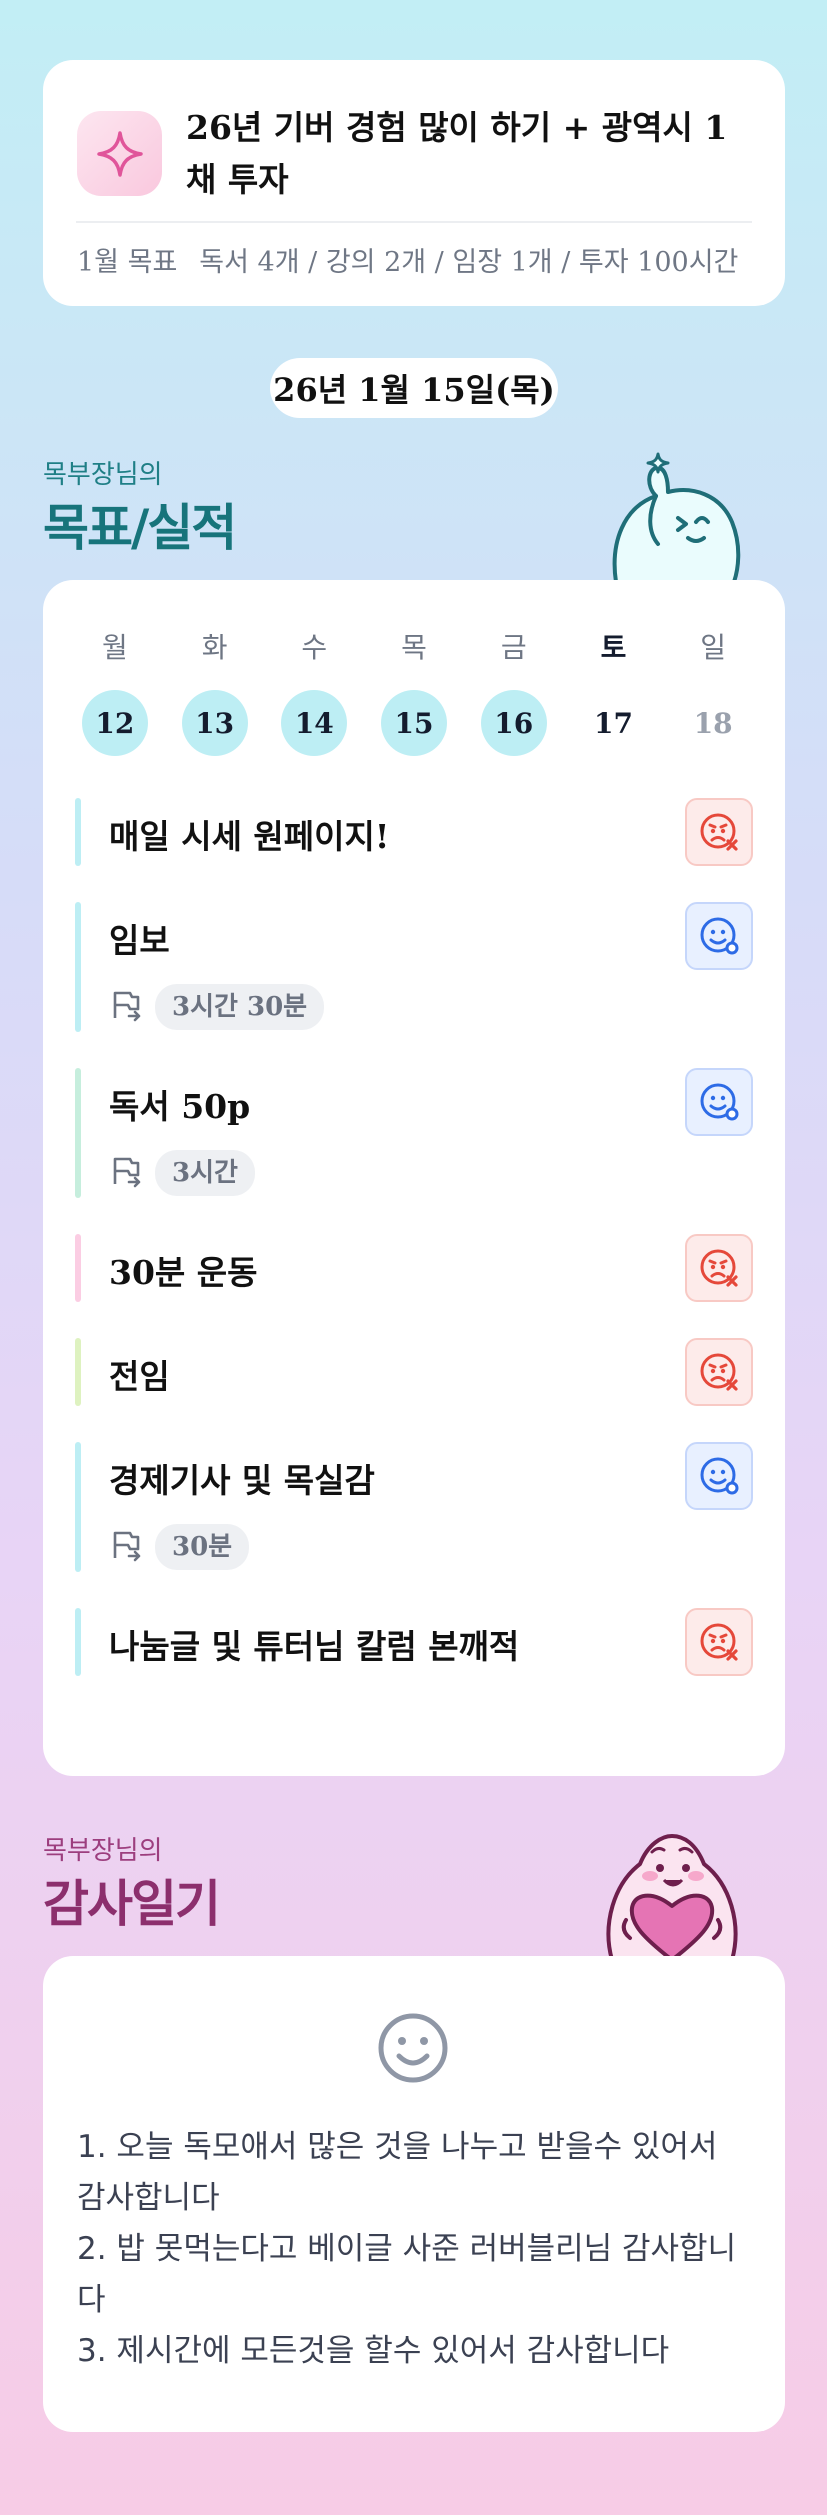  I want to click on date-row: 12 13 14 15 16 17 18, so click(414, 723).